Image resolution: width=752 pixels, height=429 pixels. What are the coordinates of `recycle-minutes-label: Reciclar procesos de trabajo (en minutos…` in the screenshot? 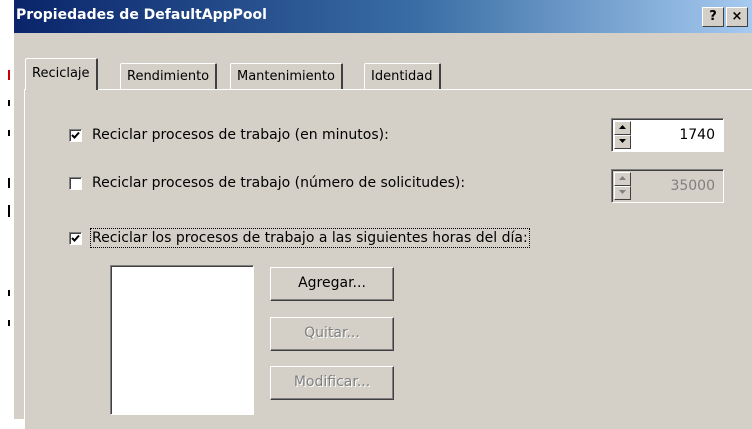 It's located at (240, 135).